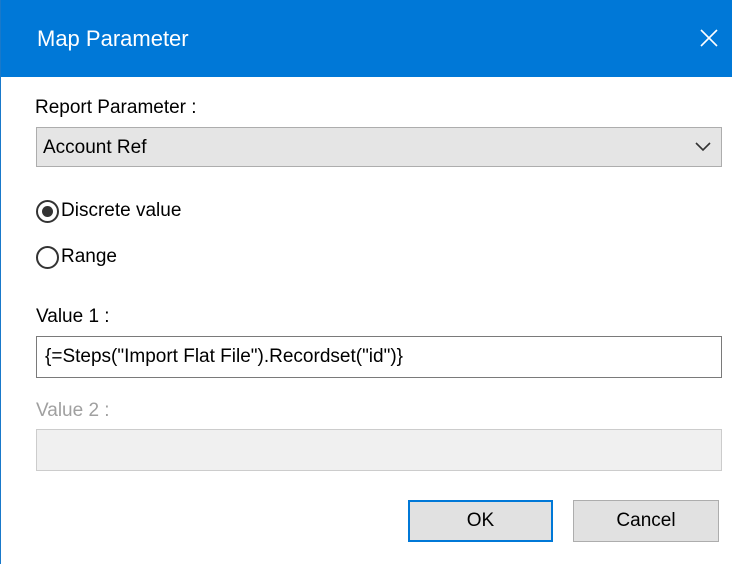 The height and width of the screenshot is (564, 732). Describe the element at coordinates (703, 147) in the screenshot. I see `chevron-down-icon` at that location.